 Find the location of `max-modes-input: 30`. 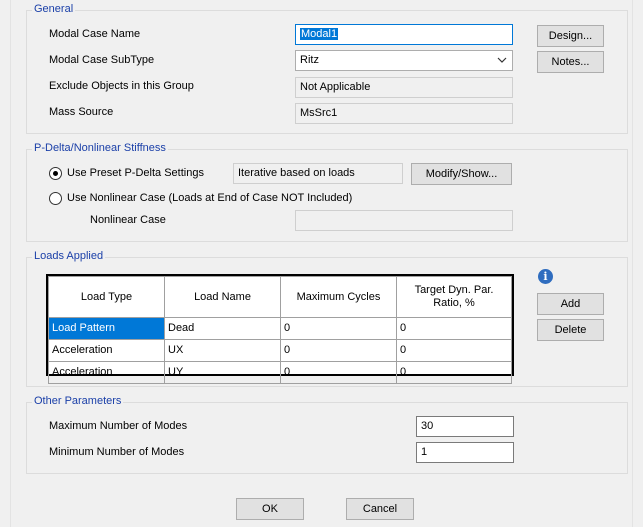

max-modes-input: 30 is located at coordinates (465, 426).